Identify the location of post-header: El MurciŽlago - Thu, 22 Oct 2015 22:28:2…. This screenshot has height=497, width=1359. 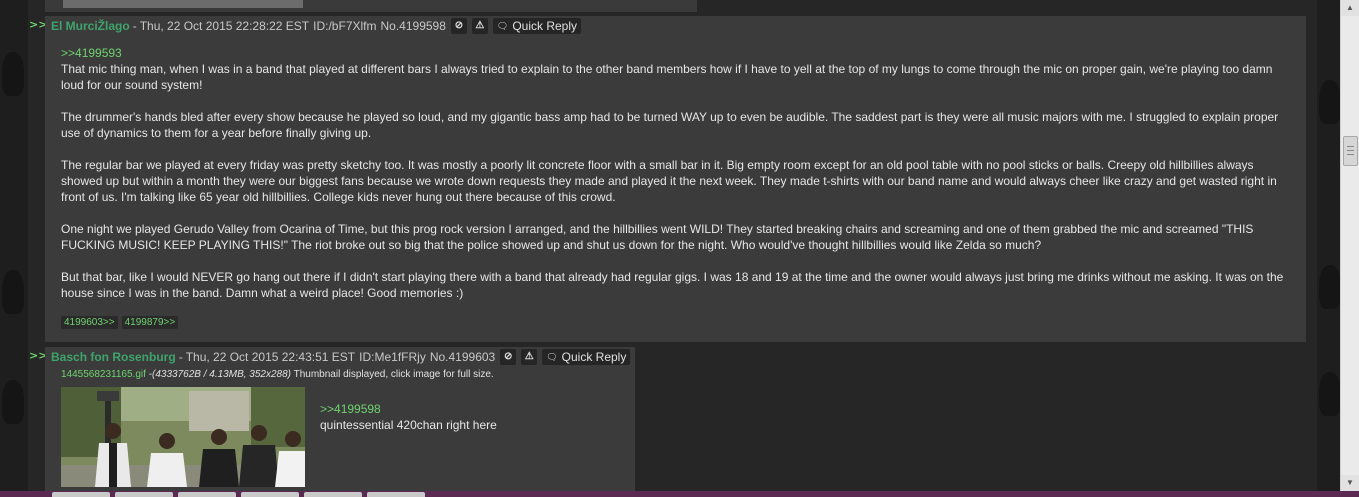
(316, 26).